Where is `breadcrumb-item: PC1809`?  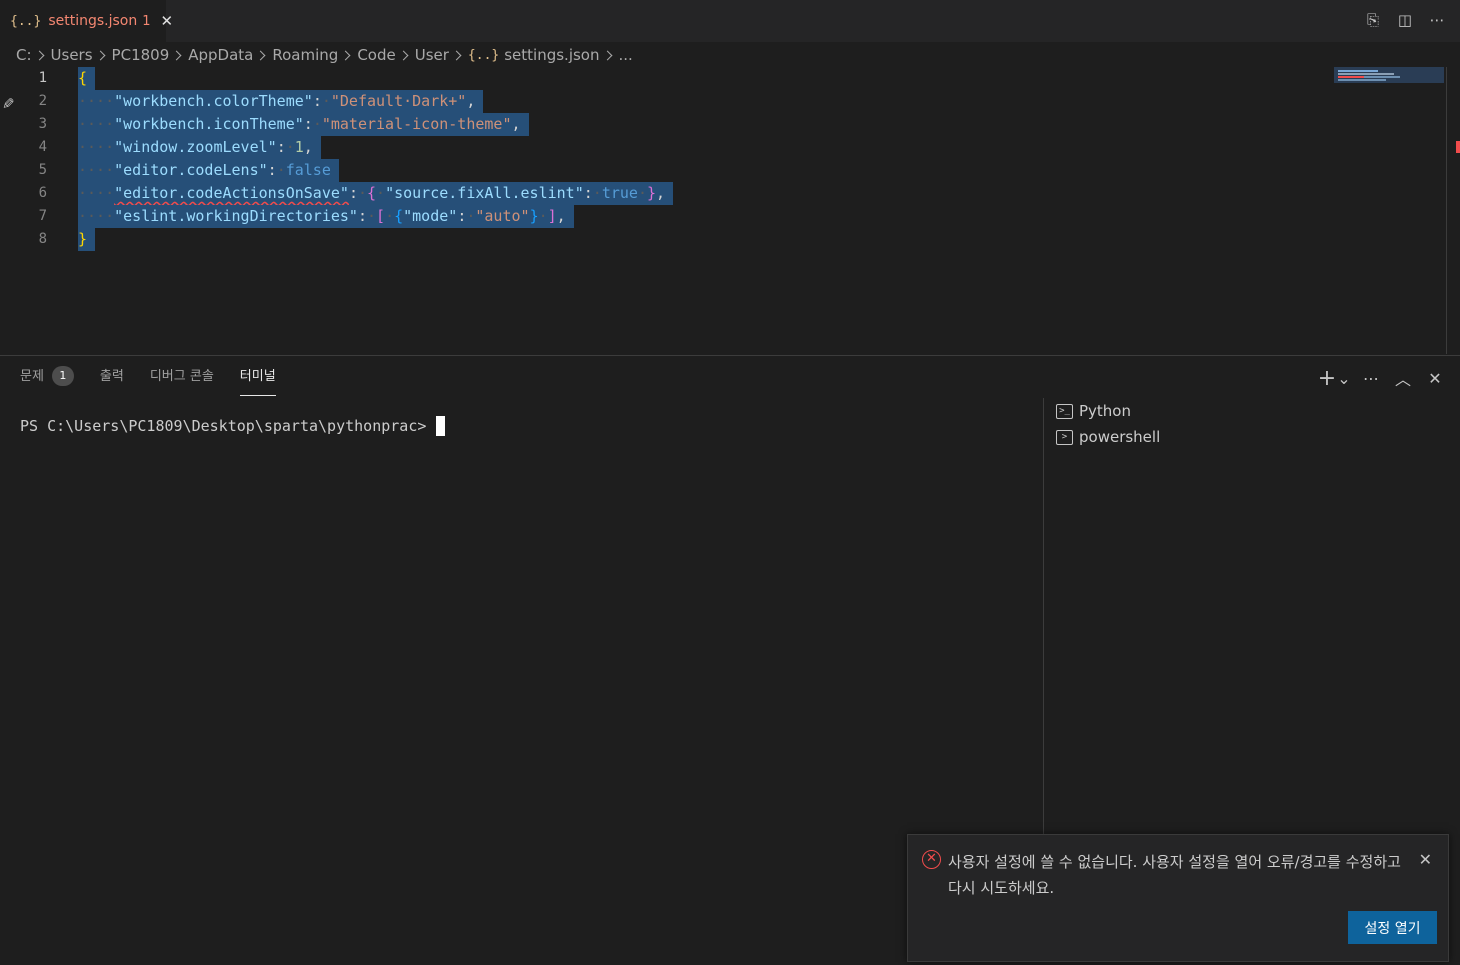 breadcrumb-item: PC1809 is located at coordinates (141, 55).